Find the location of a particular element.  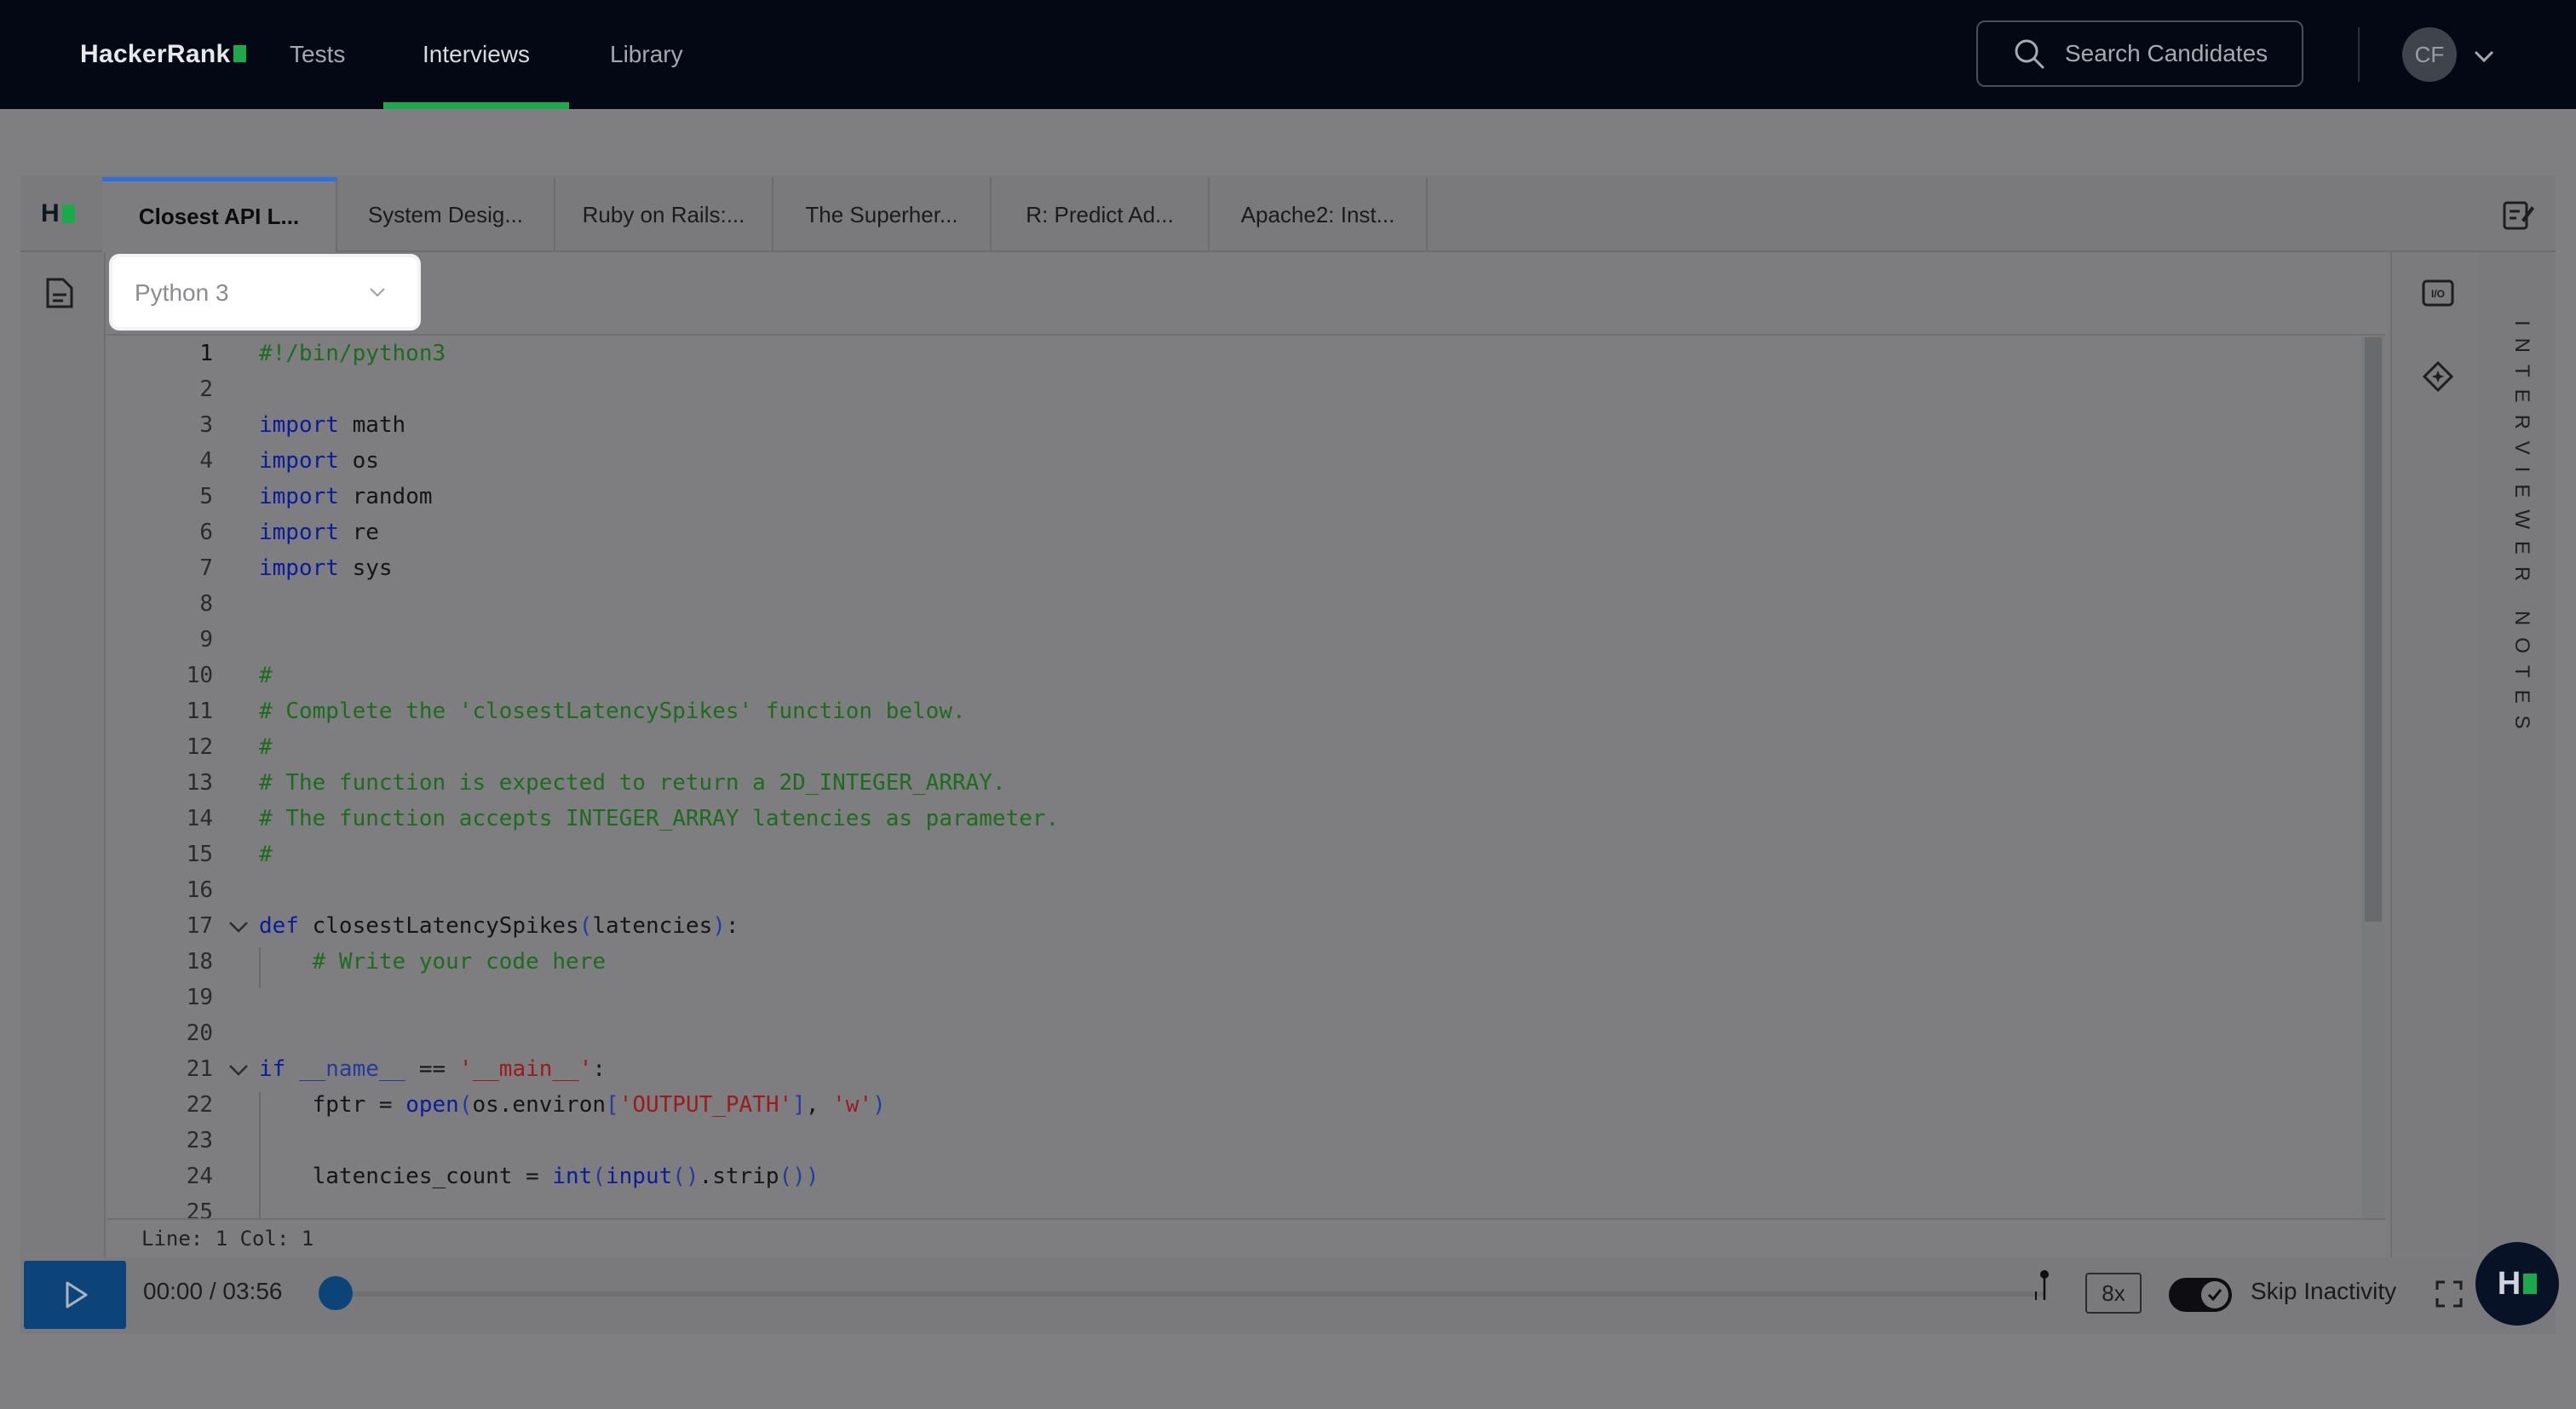

search-candidates-button: Search Candidates is located at coordinates (2140, 53).